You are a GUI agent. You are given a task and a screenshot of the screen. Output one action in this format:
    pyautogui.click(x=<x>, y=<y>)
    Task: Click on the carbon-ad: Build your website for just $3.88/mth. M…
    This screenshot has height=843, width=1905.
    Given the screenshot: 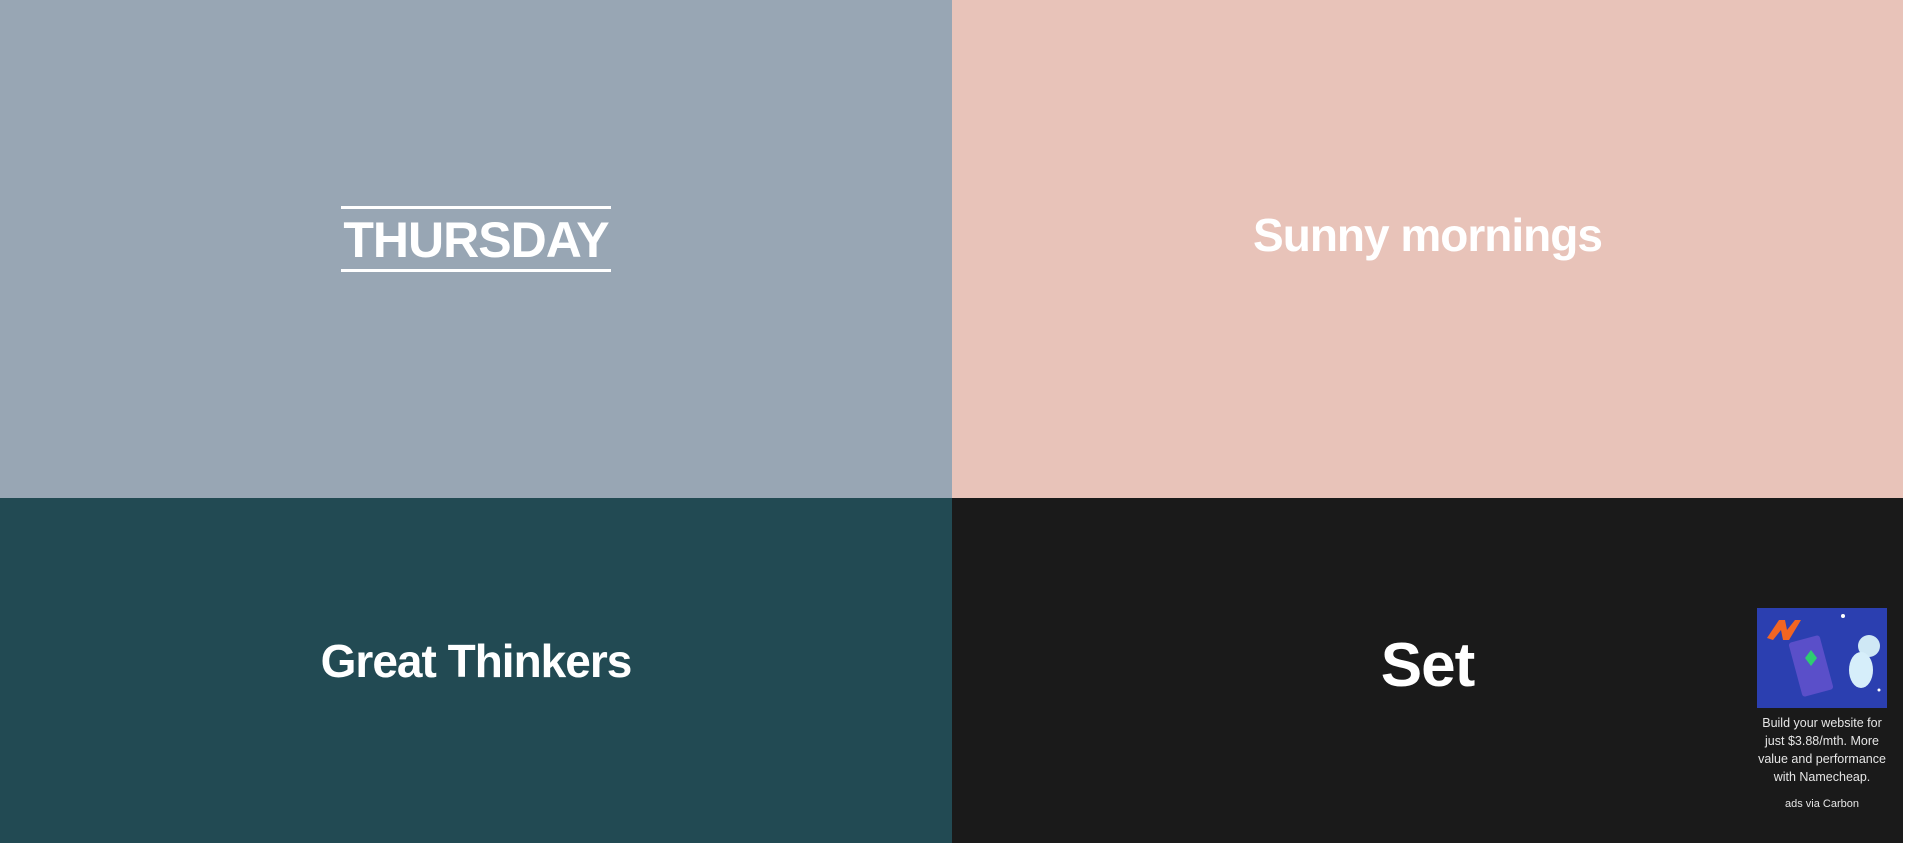 What is the action you would take?
    pyautogui.click(x=1822, y=710)
    